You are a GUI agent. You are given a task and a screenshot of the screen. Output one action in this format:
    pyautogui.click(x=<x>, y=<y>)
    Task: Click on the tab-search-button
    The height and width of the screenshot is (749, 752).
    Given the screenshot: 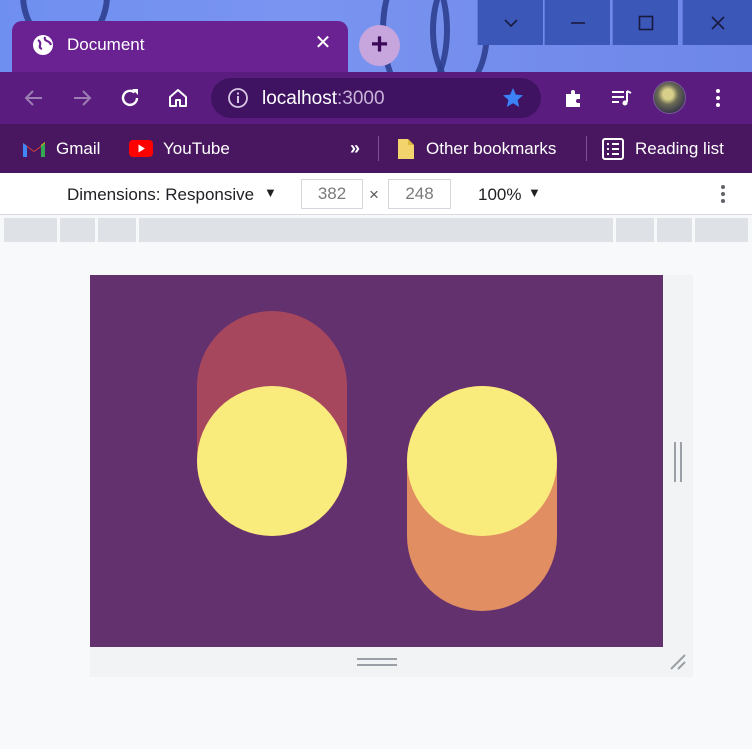 What is the action you would take?
    pyautogui.click(x=510, y=22)
    